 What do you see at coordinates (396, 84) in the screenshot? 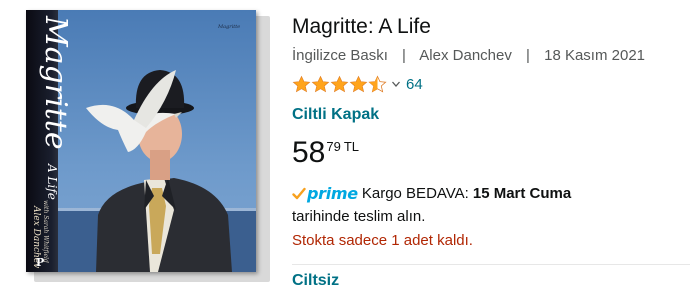
I see `chevron-down-icon` at bounding box center [396, 84].